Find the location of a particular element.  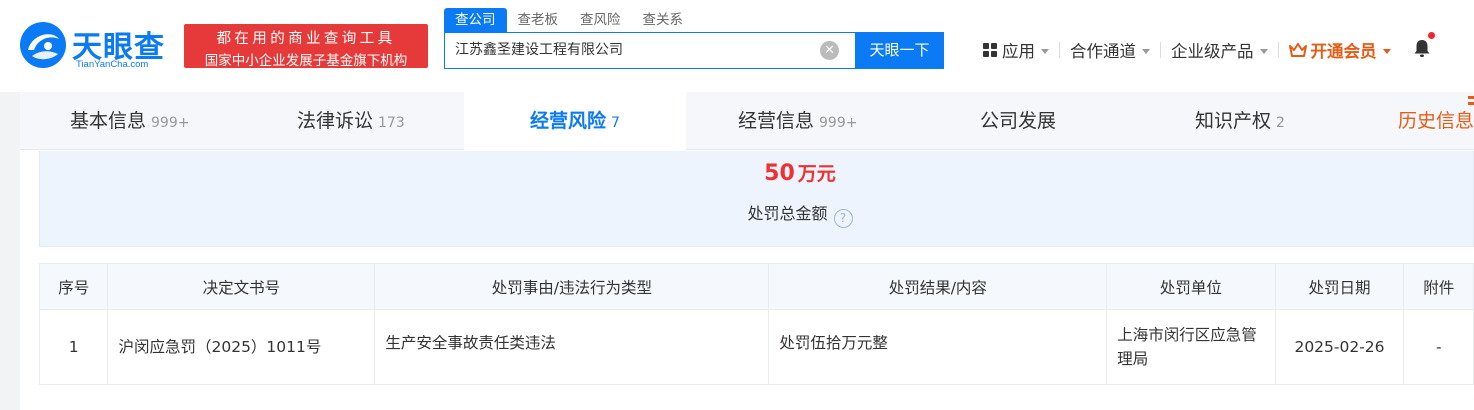

tab-label: 经营风险 is located at coordinates (568, 121).